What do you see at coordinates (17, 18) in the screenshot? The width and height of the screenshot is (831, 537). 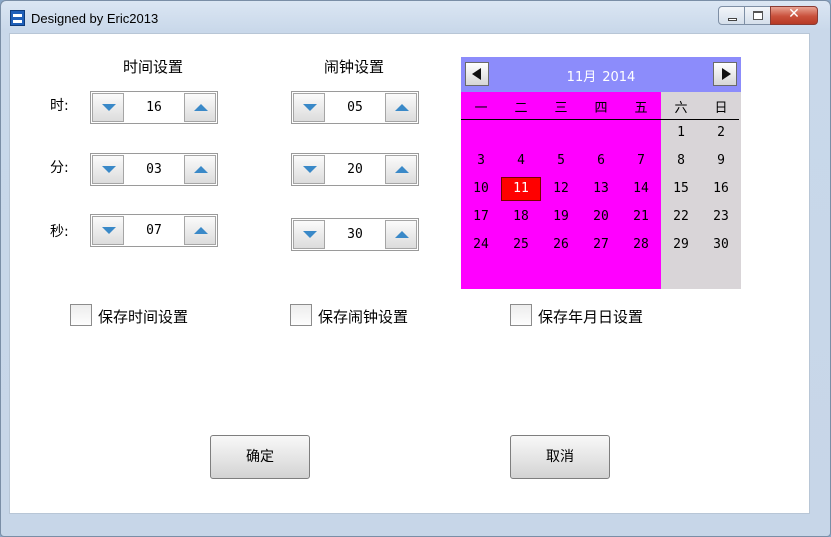 I see `app-logo-icon` at bounding box center [17, 18].